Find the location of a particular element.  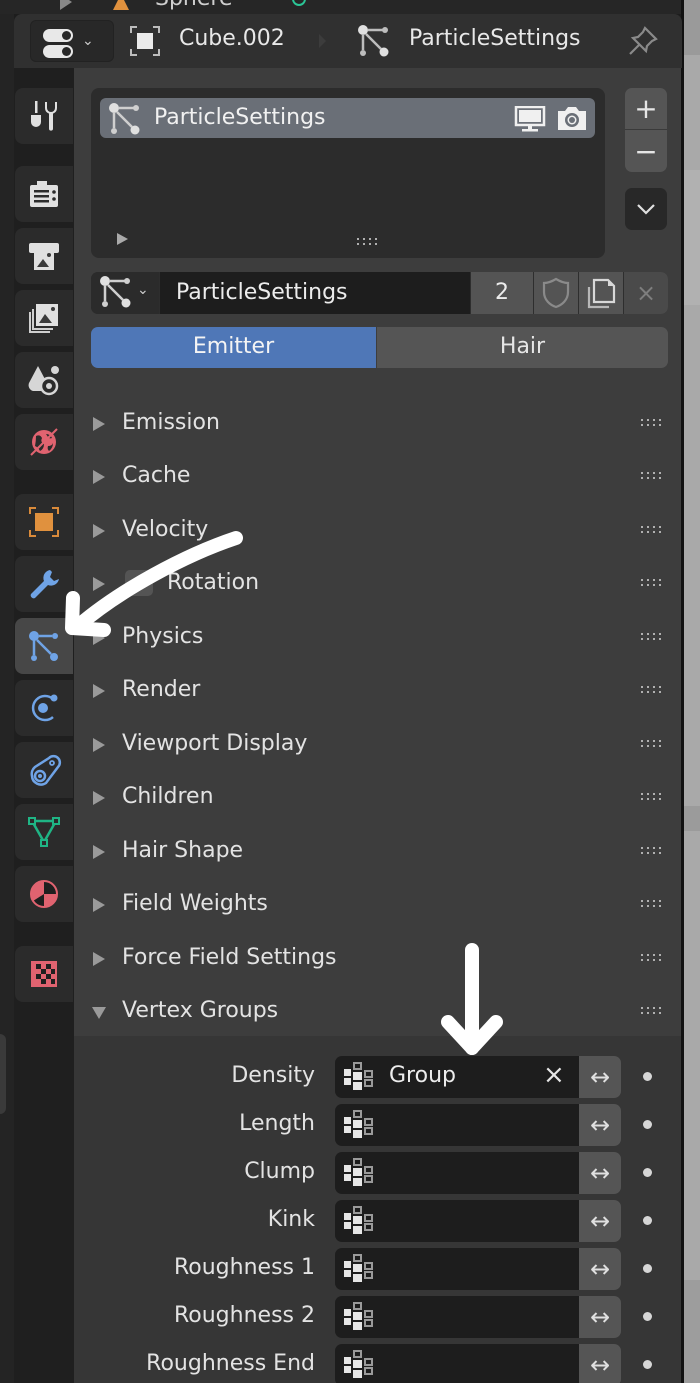

panel-physics: Physics is located at coordinates (377, 637).